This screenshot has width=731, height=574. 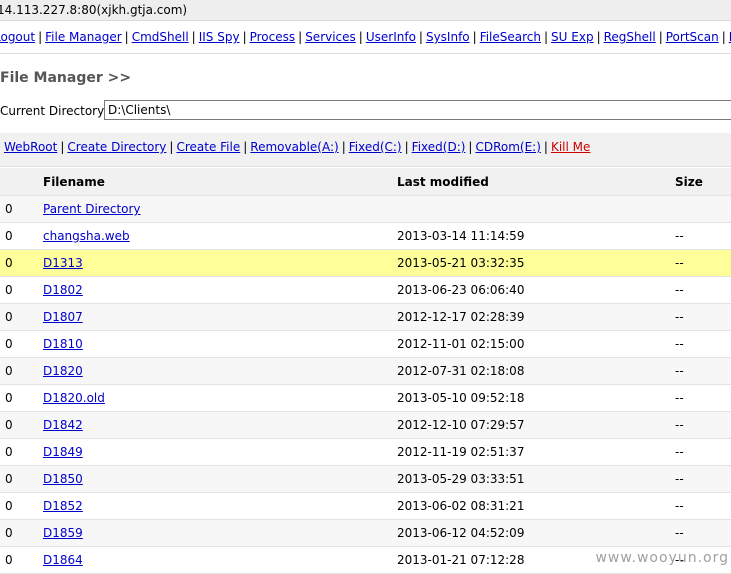 I want to click on kill-me-link: Kill Me, so click(x=570, y=147).